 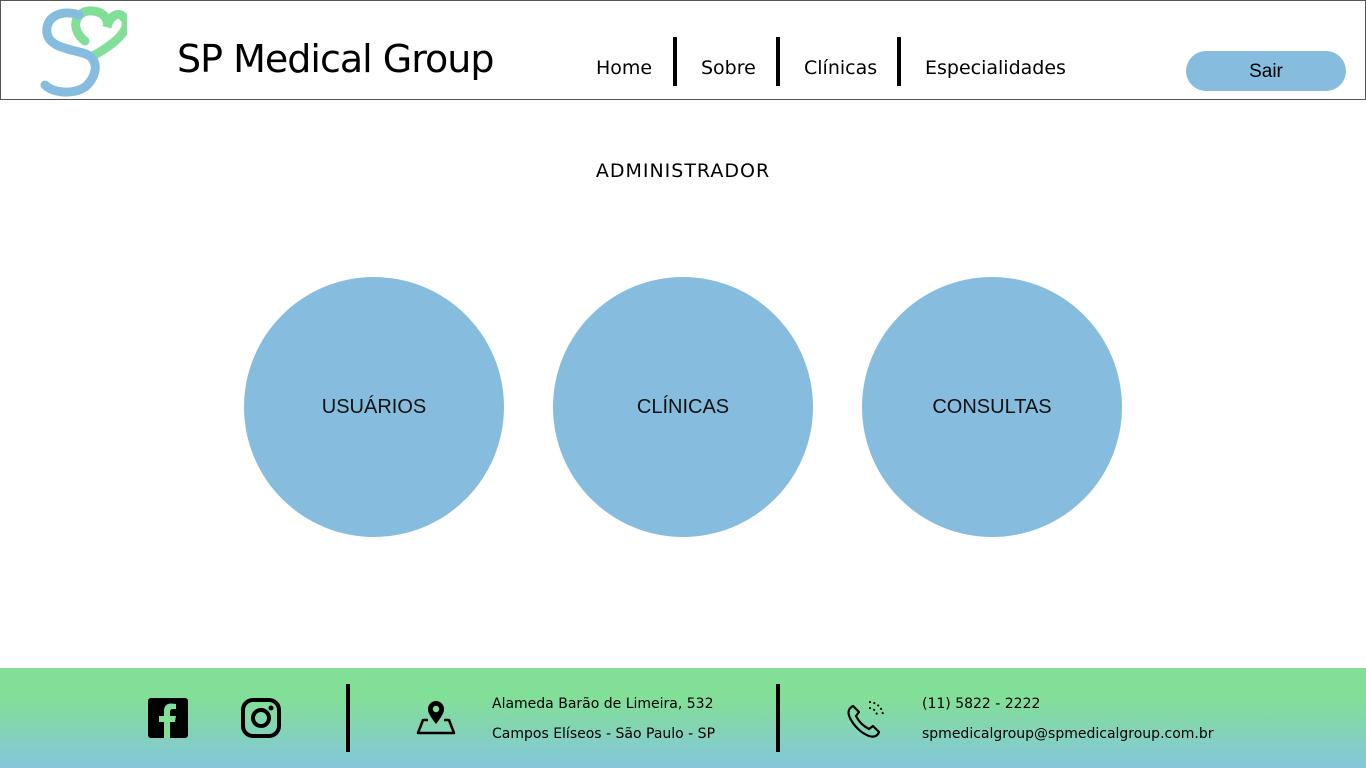 What do you see at coordinates (865, 719) in the screenshot?
I see `phone-icon` at bounding box center [865, 719].